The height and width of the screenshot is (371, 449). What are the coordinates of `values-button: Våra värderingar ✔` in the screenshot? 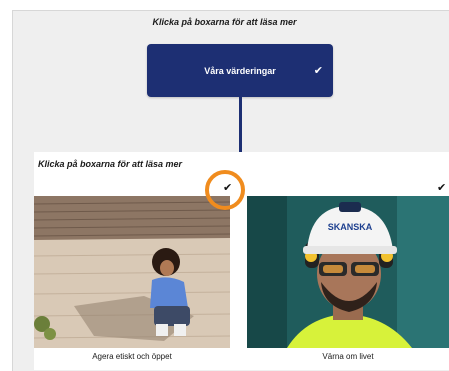 It's located at (240, 70).